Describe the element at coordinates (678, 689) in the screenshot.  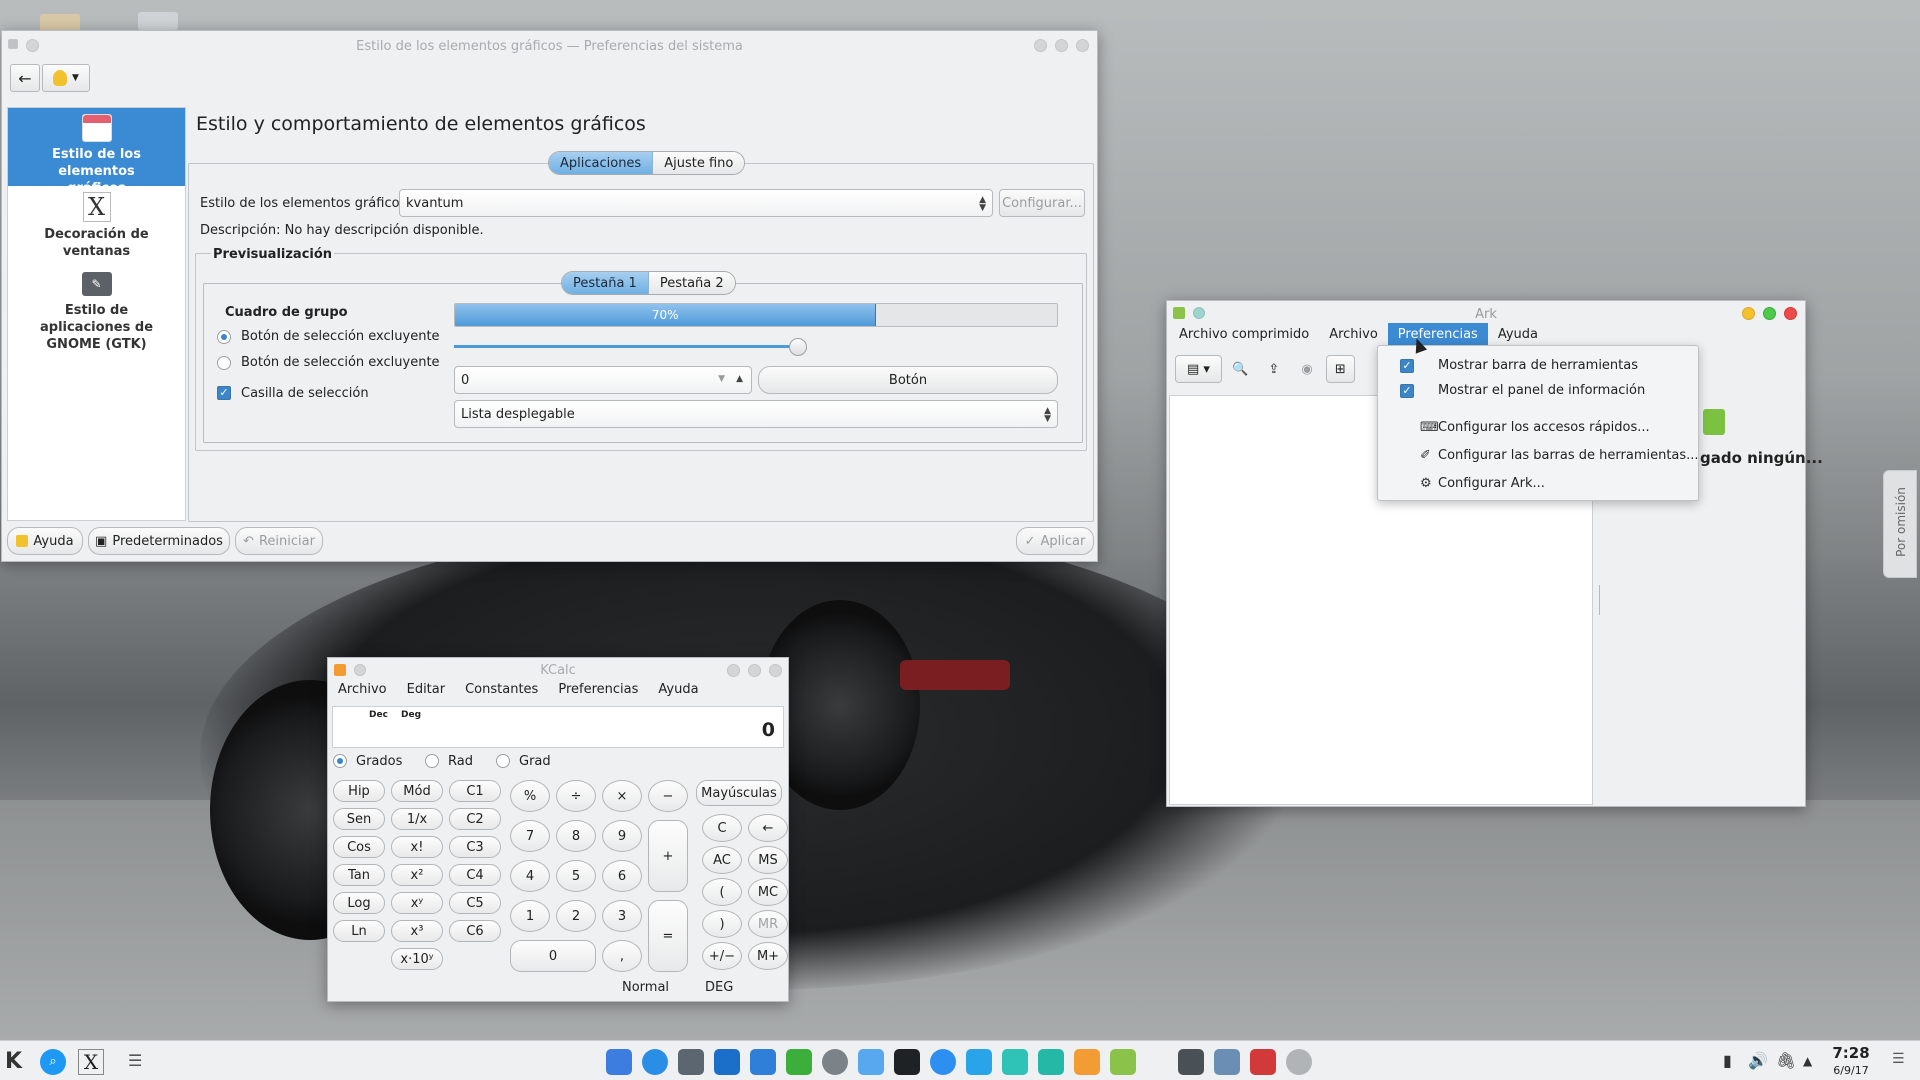
I see `menu-ayuda: Ayuda` at that location.